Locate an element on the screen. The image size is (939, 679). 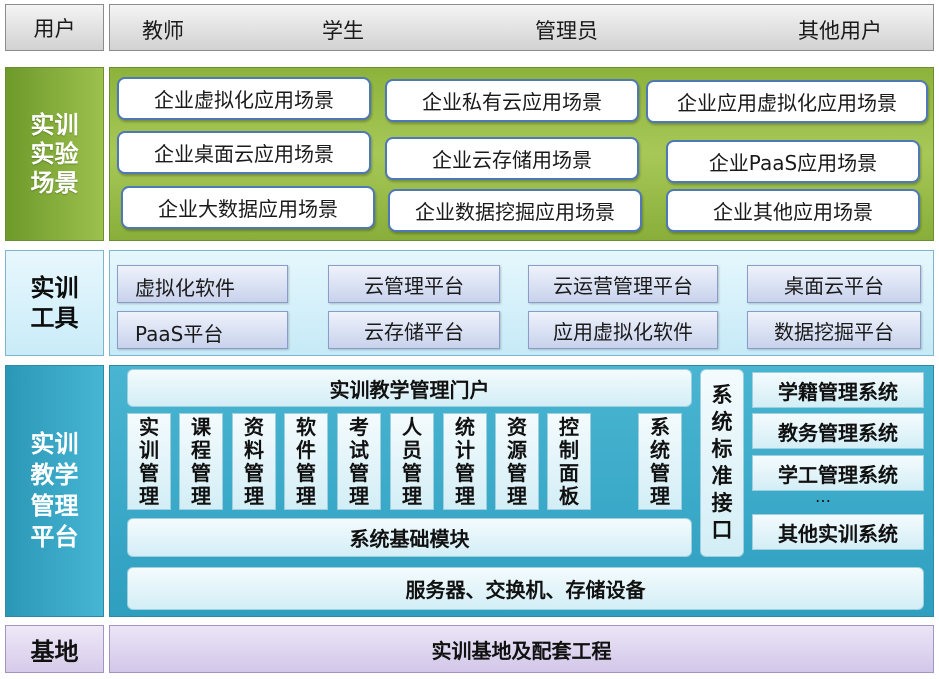
role-admin: 管理员 is located at coordinates (566, 31).